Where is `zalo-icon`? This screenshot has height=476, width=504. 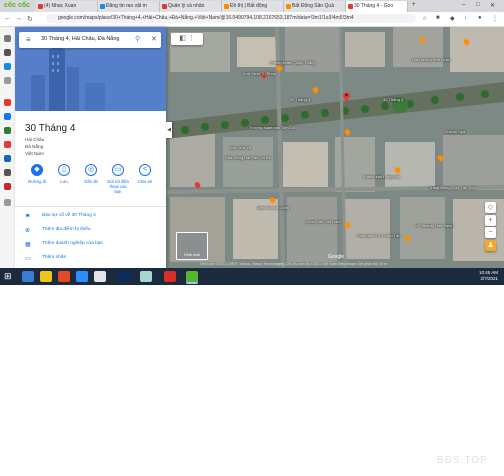
zalo-icon is located at coordinates (82, 276).